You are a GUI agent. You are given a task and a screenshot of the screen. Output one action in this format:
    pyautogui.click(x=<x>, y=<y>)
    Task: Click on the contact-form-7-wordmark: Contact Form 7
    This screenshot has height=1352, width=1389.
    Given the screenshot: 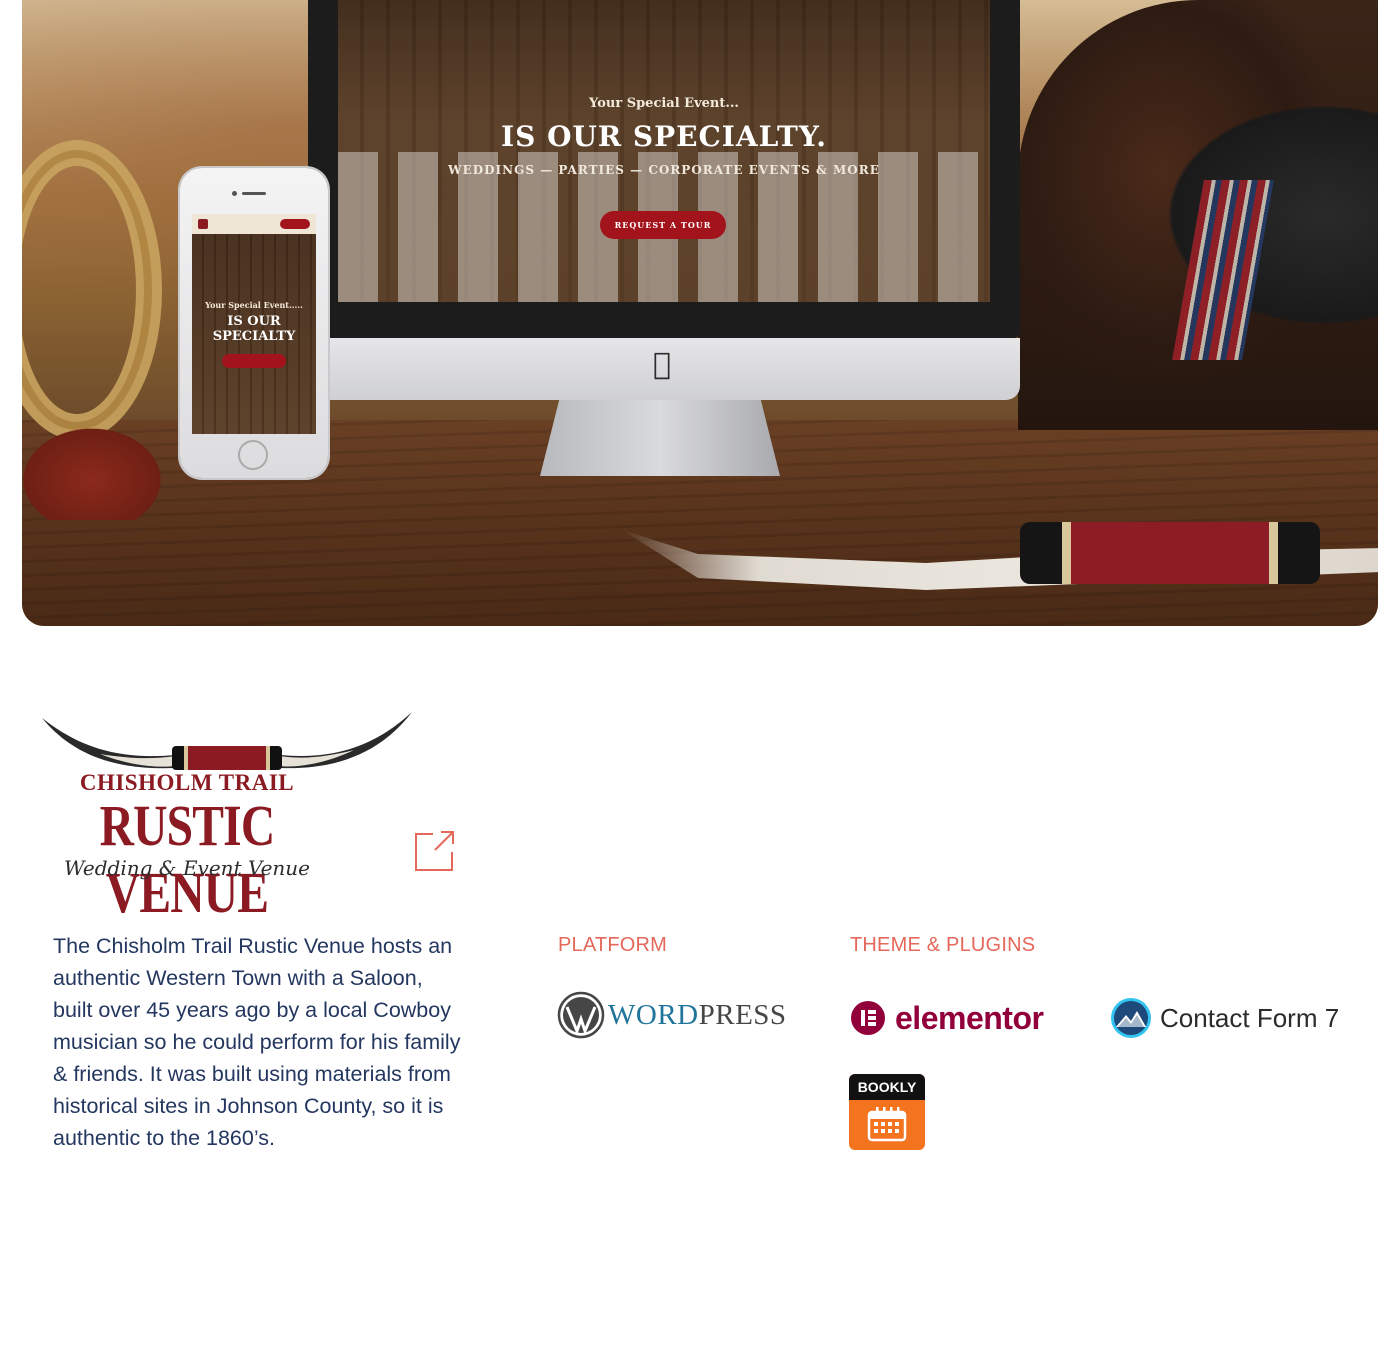 What is the action you would take?
    pyautogui.click(x=1250, y=1017)
    